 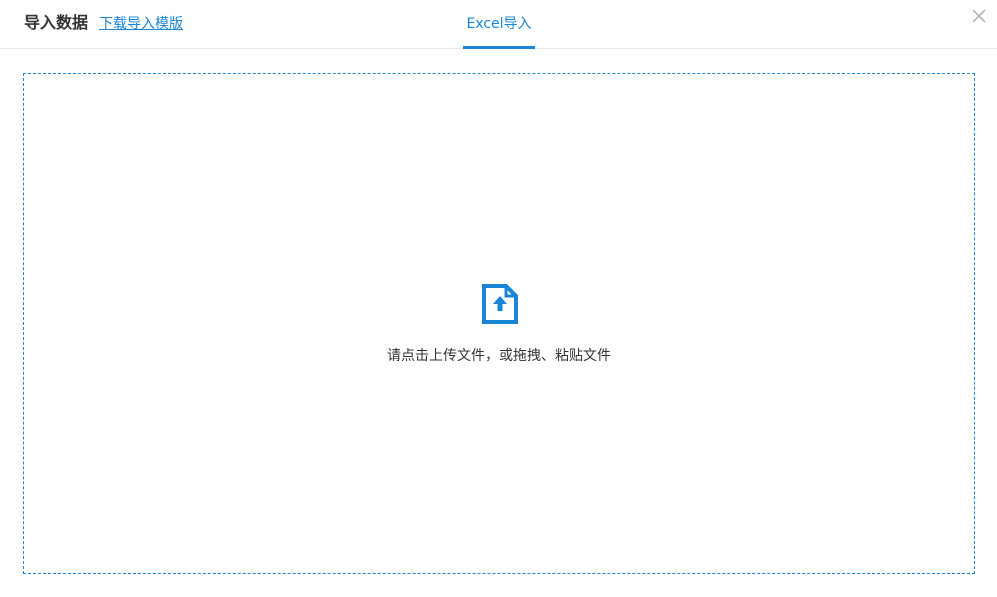 I want to click on dialog-header: 导入数据 下载导入模版 Excel导入, so click(x=498, y=24).